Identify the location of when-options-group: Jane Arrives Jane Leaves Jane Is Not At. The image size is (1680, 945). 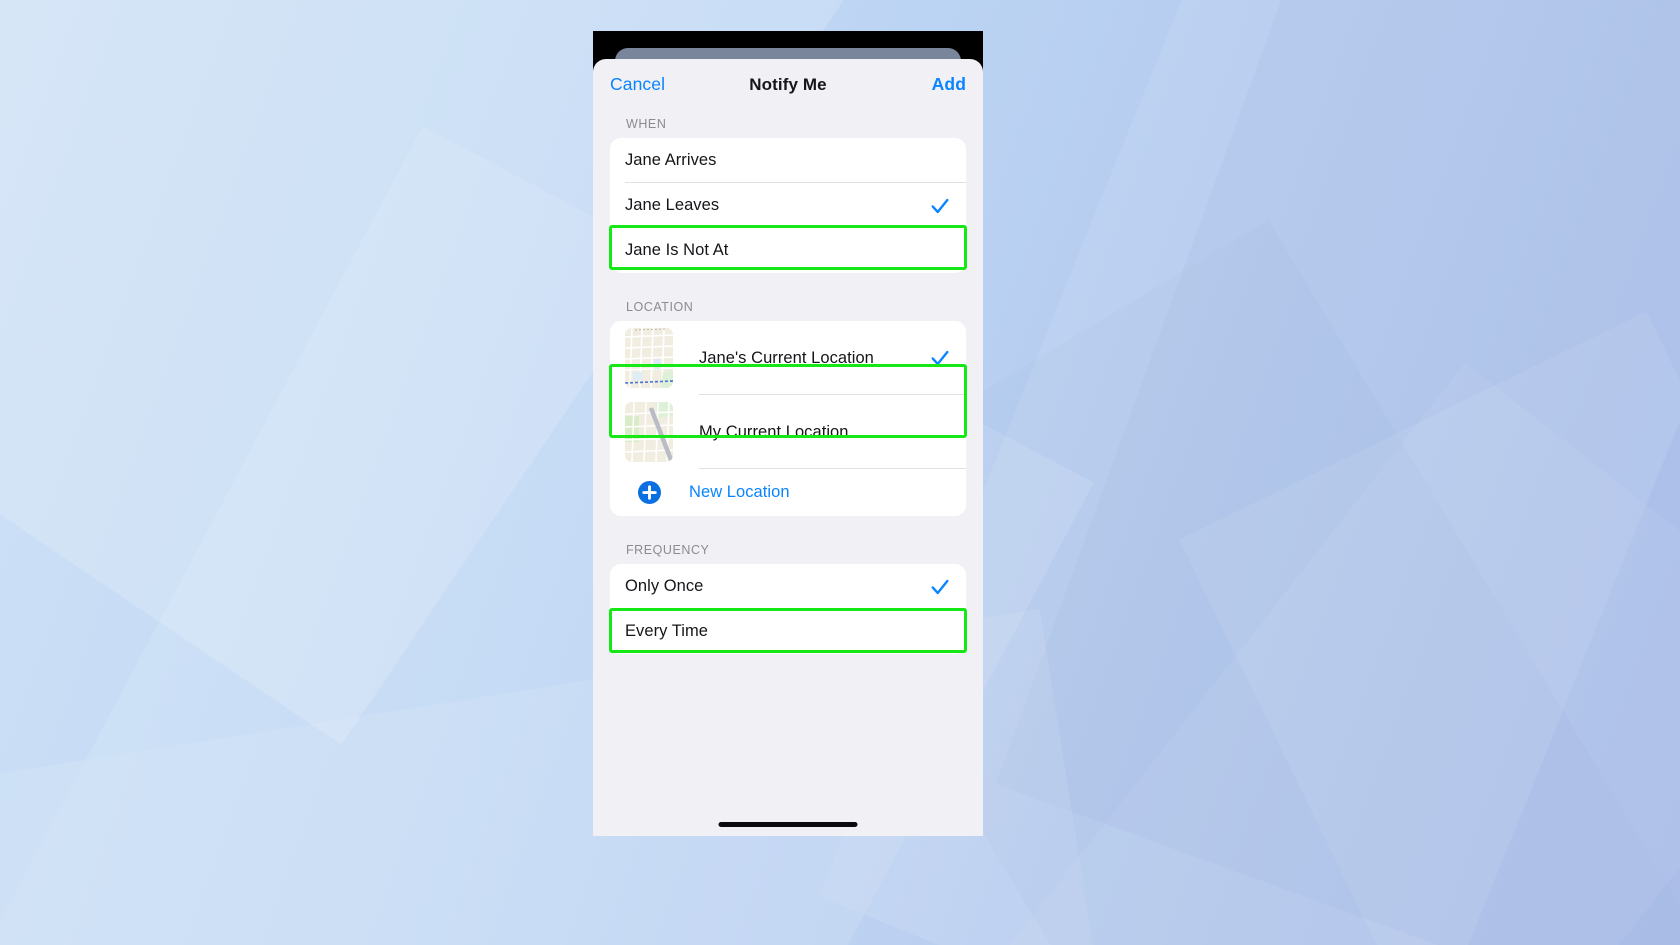
(788, 205).